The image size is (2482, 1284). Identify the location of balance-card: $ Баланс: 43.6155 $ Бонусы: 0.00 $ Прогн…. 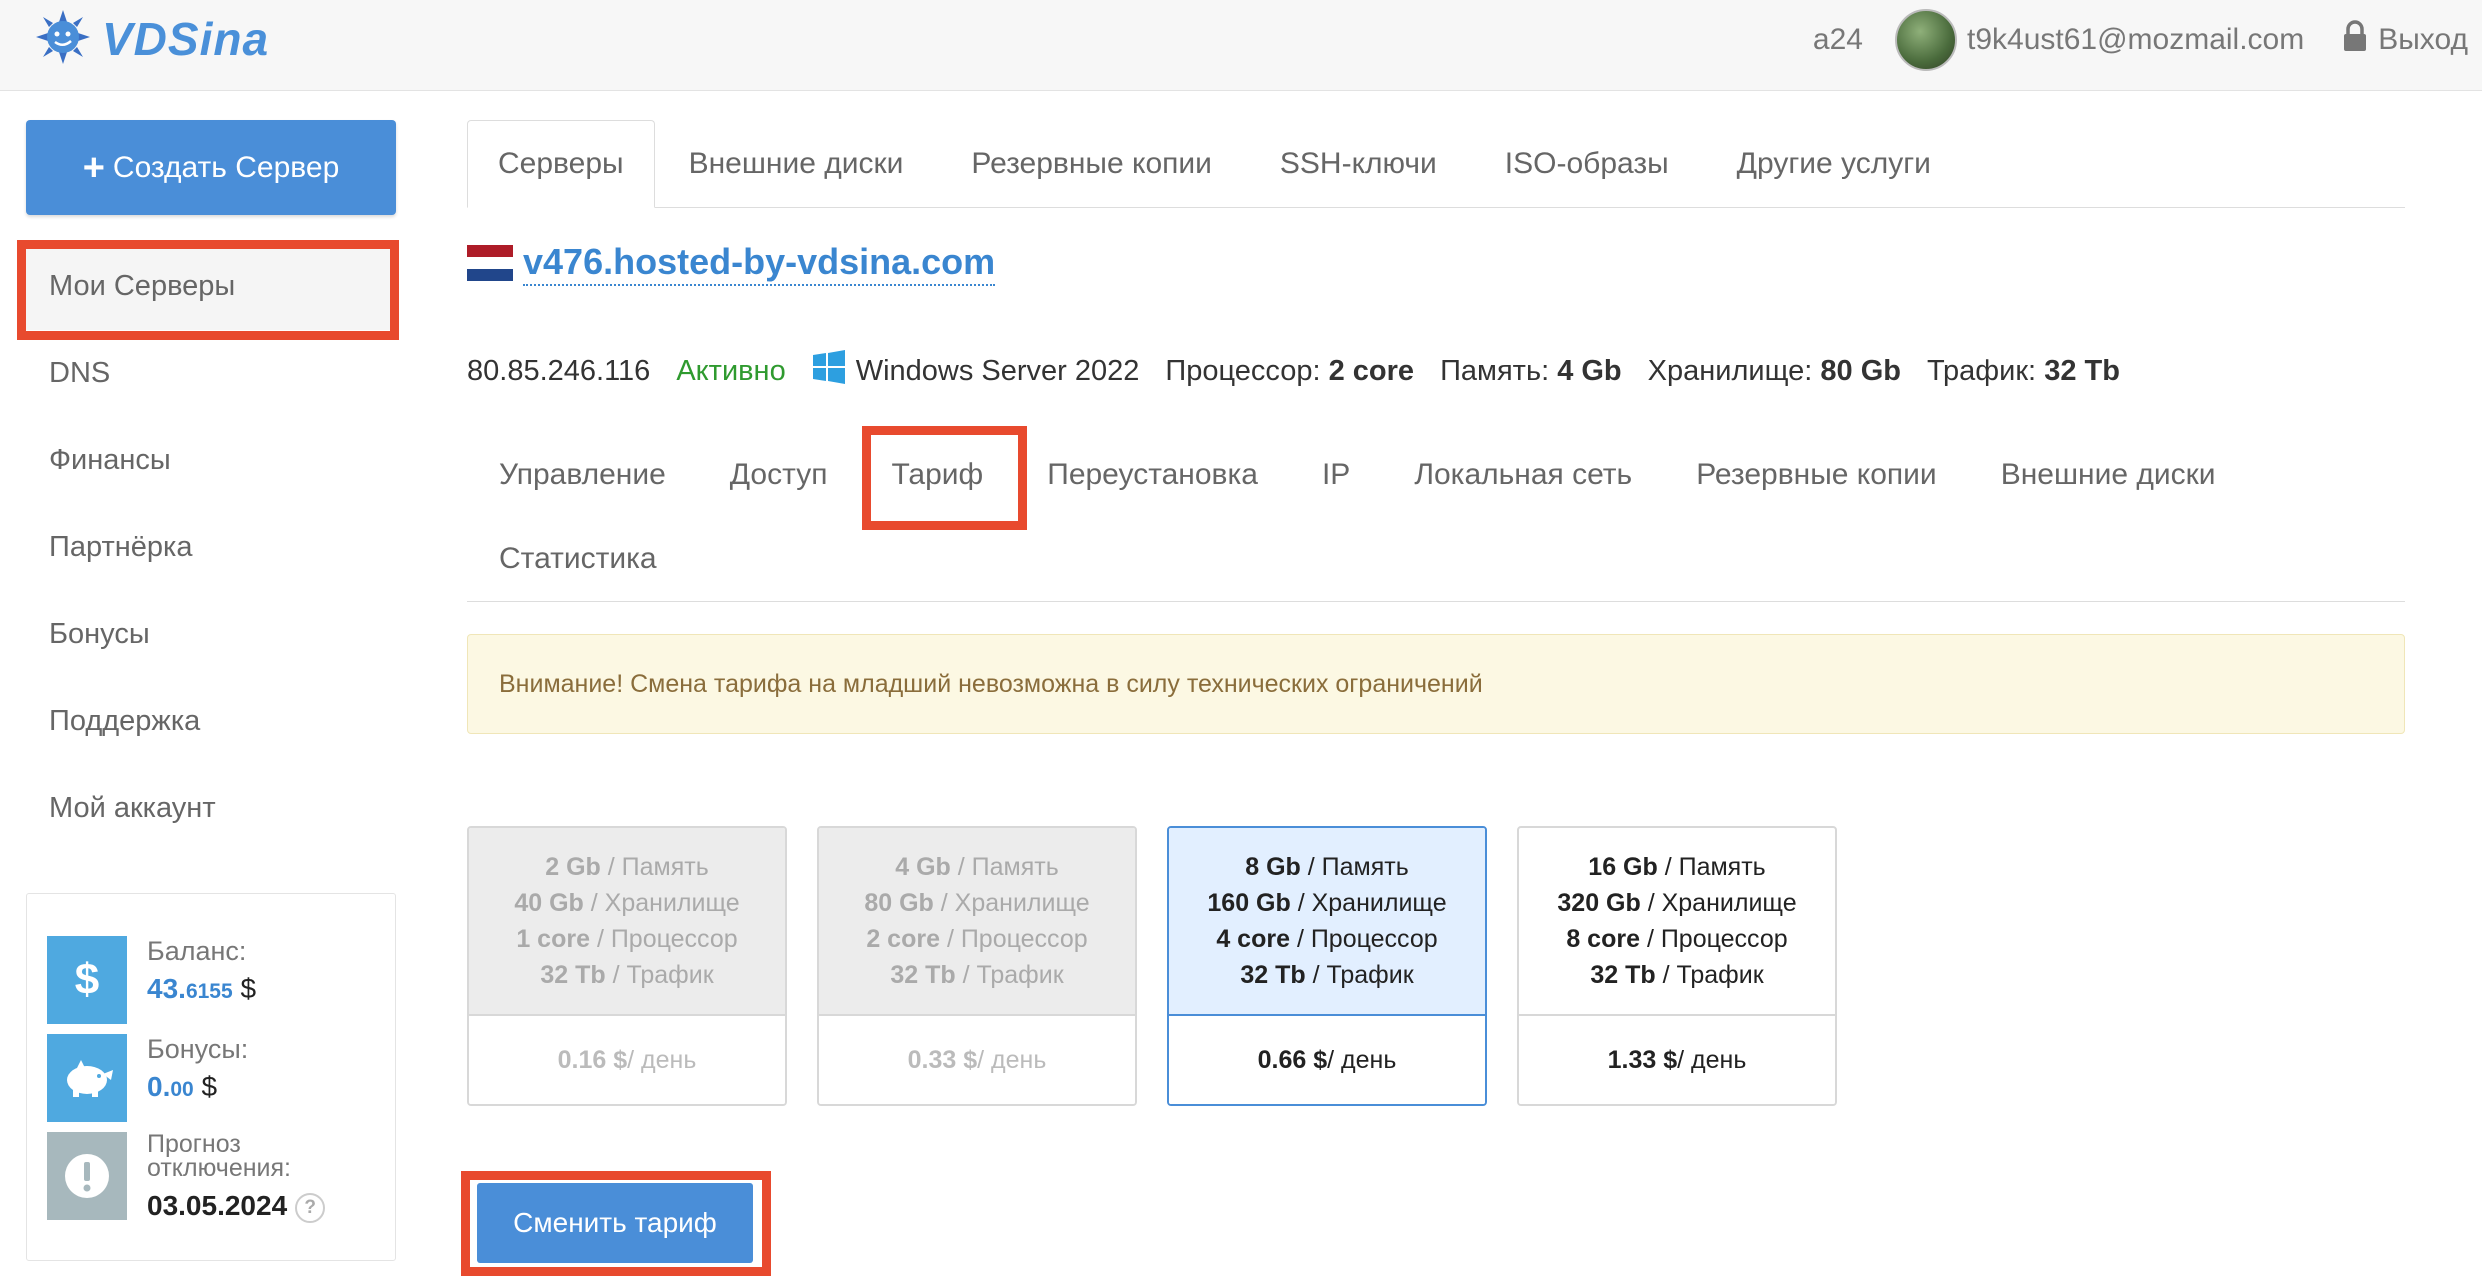
(211, 1077).